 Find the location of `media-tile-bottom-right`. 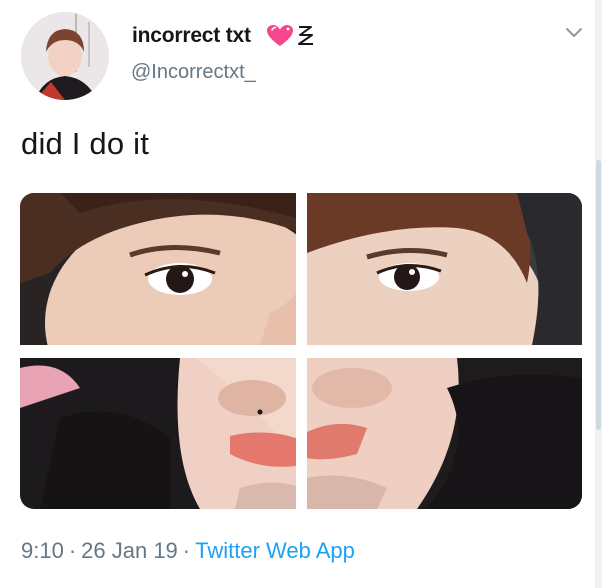

media-tile-bottom-right is located at coordinates (444, 433).